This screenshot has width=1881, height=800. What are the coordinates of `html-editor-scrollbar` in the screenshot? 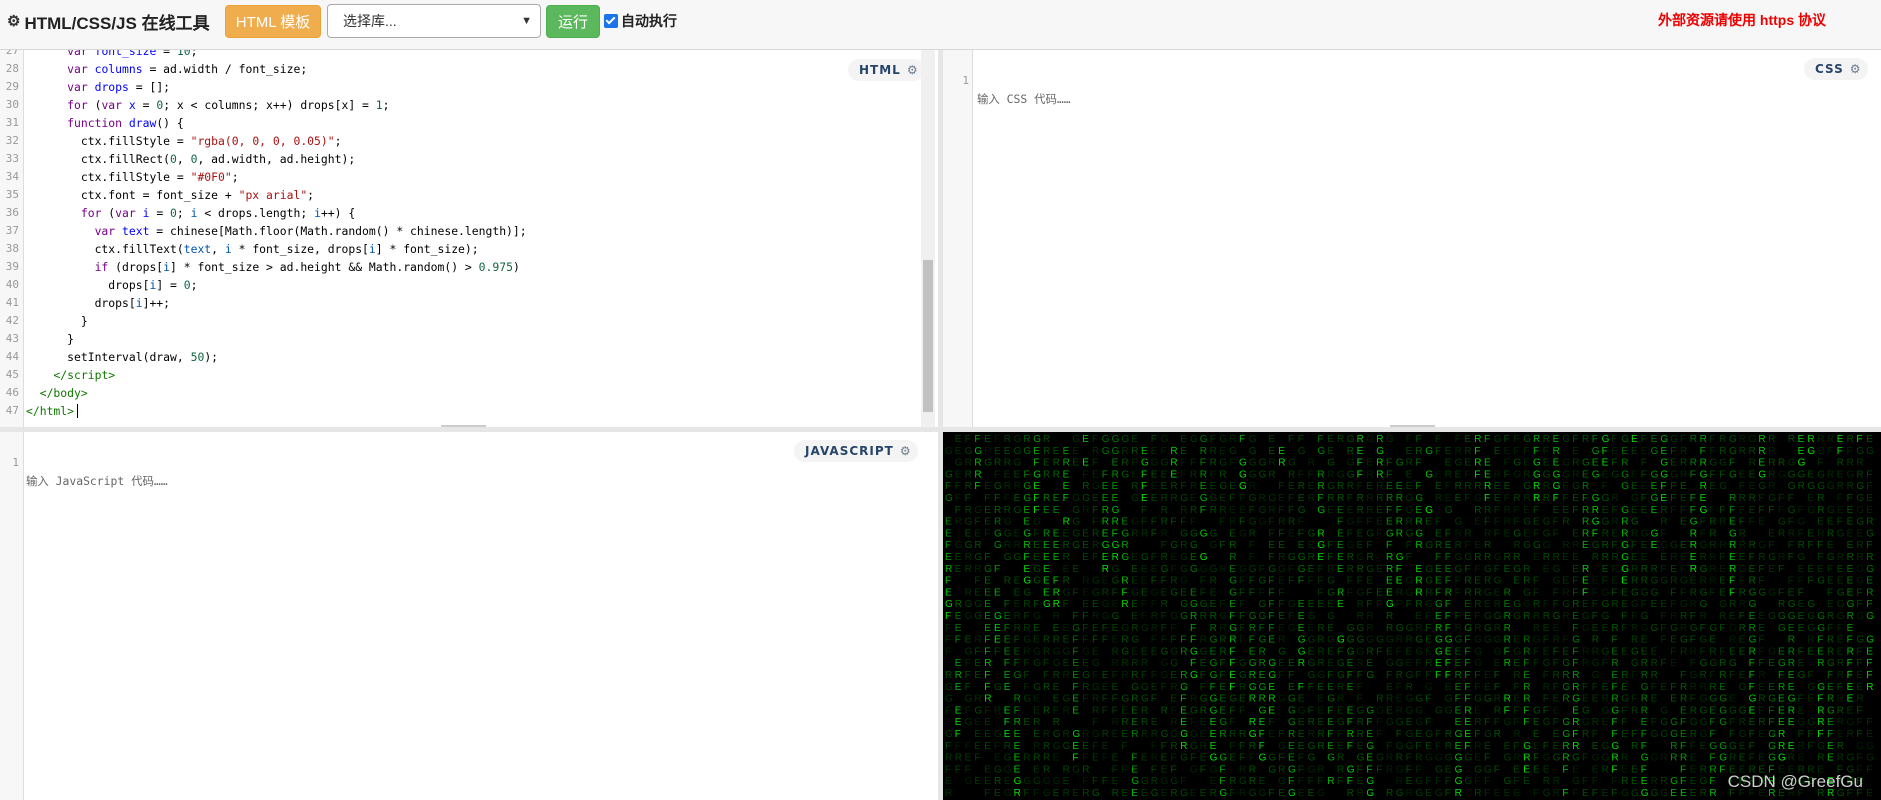 It's located at (928, 238).